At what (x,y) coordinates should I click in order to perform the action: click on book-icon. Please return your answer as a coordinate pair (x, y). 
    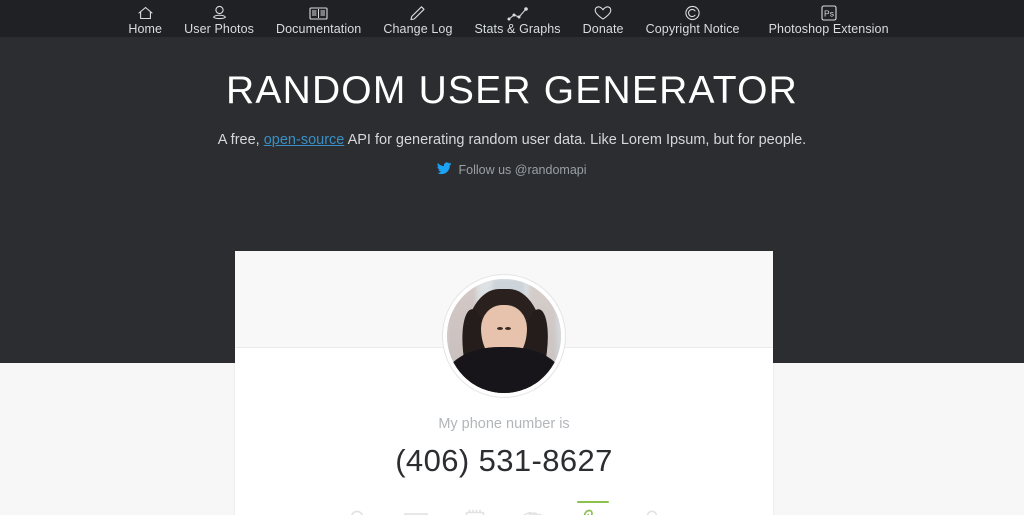
    Looking at the image, I should click on (318, 12).